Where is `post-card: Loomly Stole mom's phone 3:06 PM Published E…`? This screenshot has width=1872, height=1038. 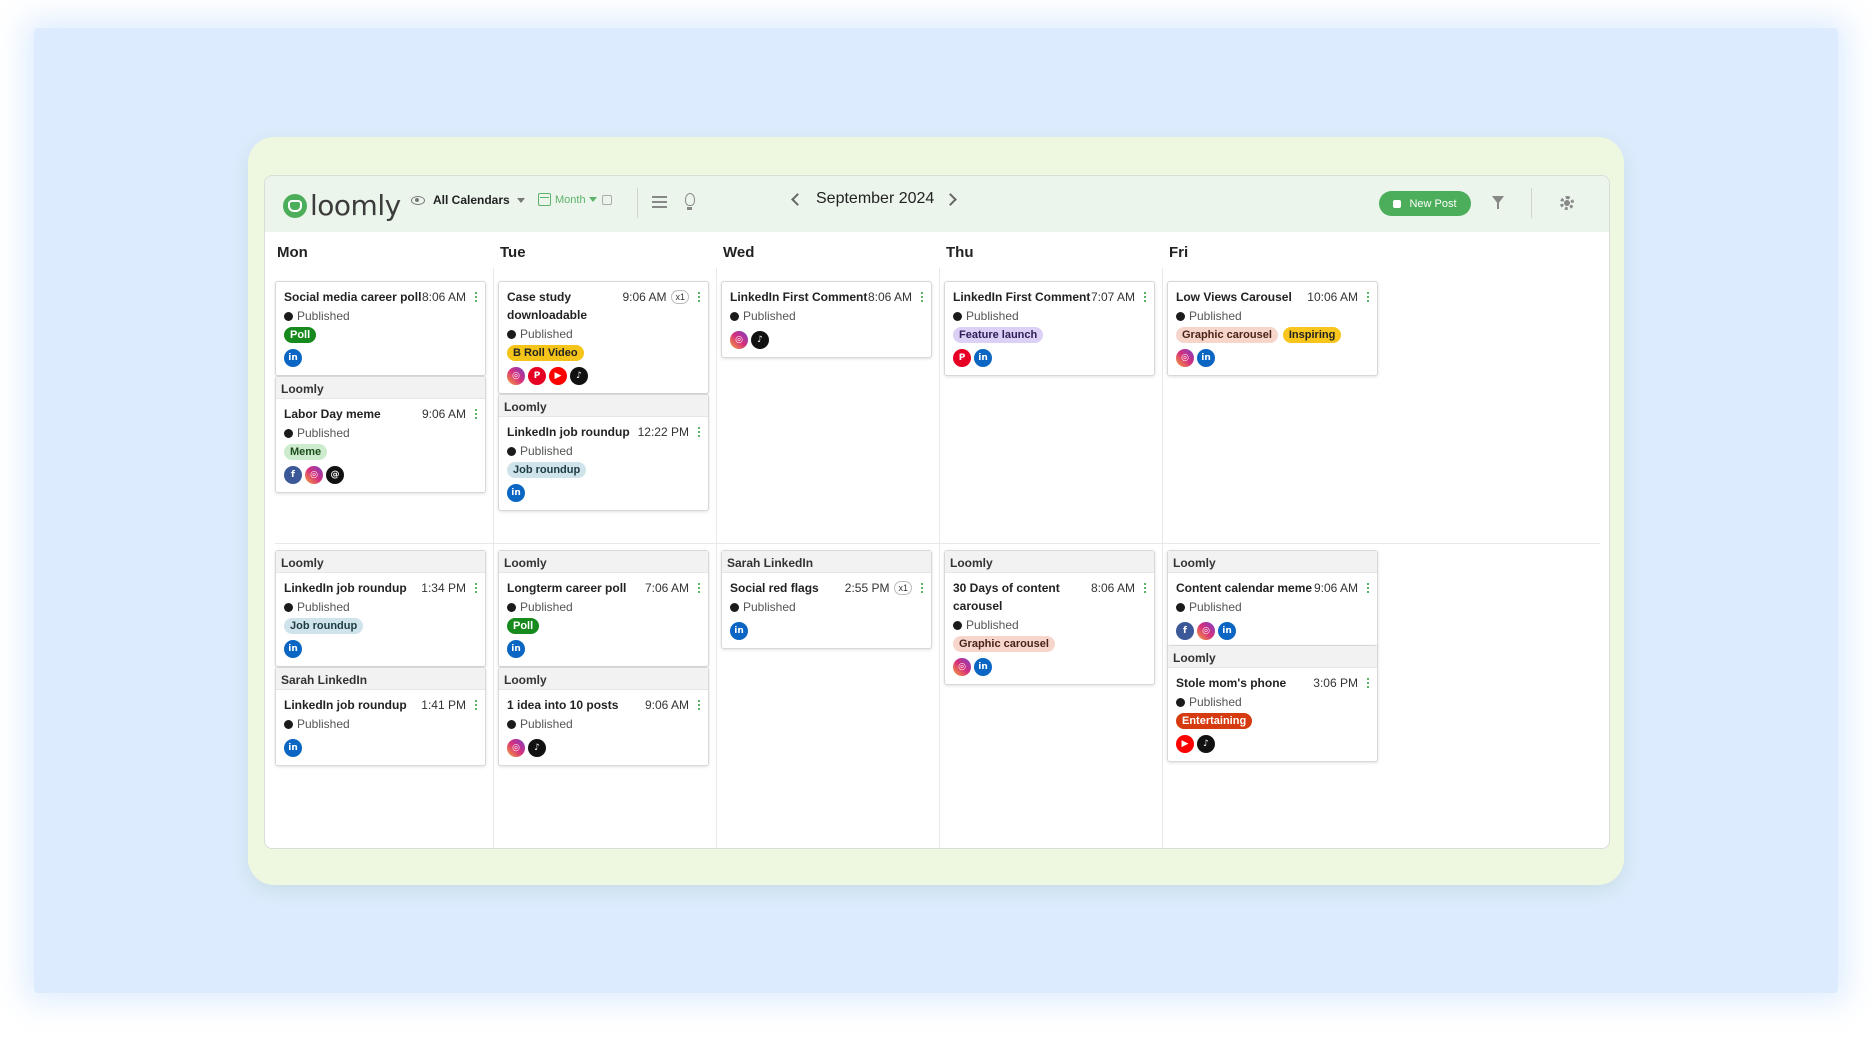 post-card: Loomly Stole mom's phone 3:06 PM Published E… is located at coordinates (1272, 703).